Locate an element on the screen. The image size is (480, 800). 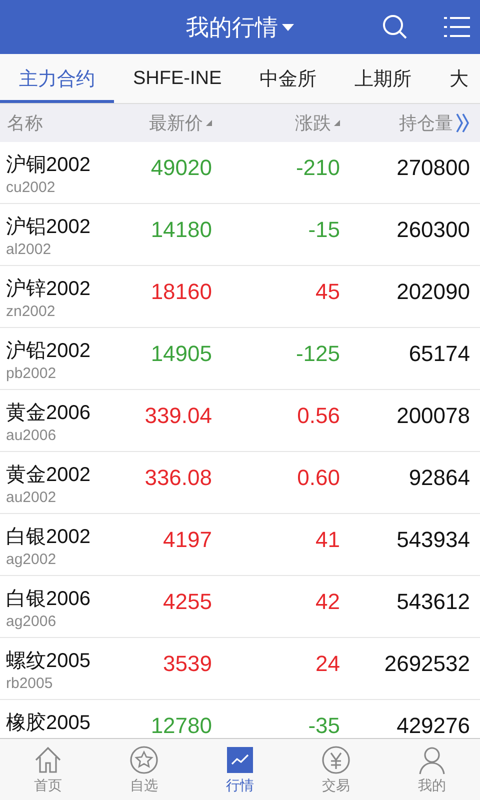
nav-item: 交易 is located at coordinates (336, 769).